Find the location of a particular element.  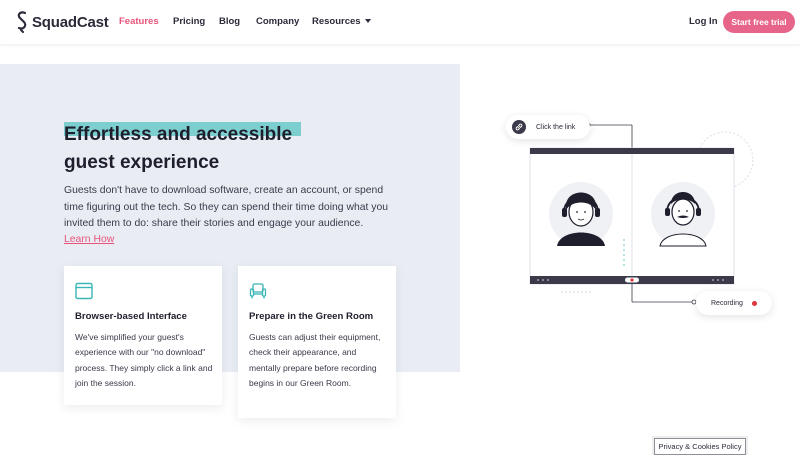

brand-name: SquadCast is located at coordinates (70, 22).